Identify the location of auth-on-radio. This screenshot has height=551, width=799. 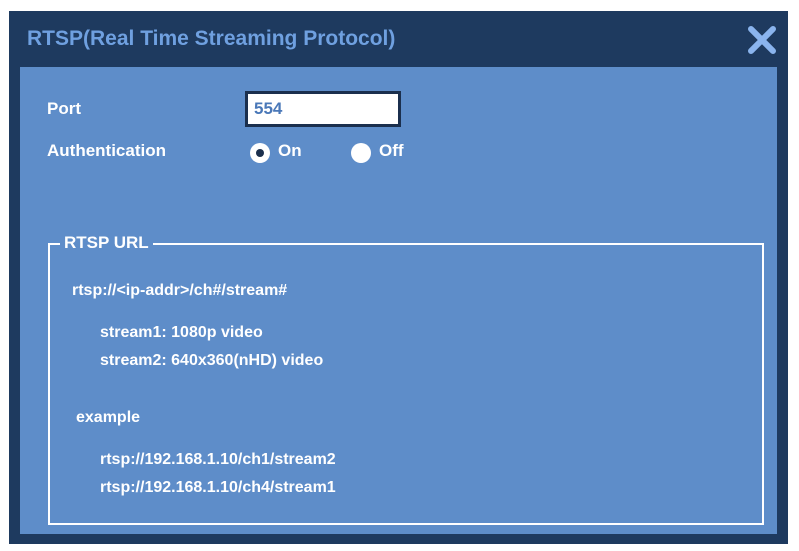
(260, 153).